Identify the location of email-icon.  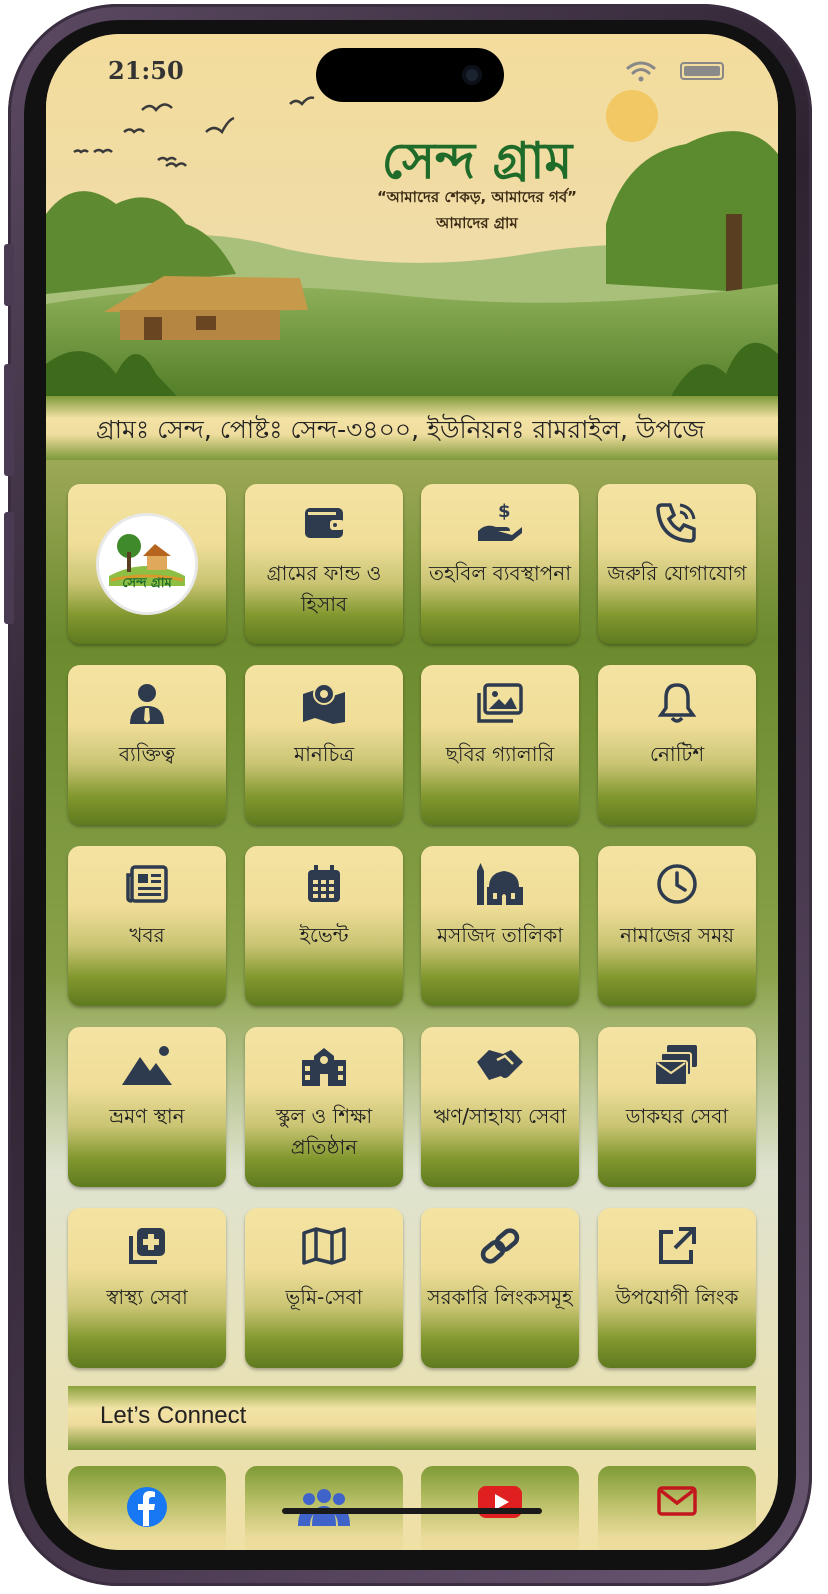
(677, 1501).